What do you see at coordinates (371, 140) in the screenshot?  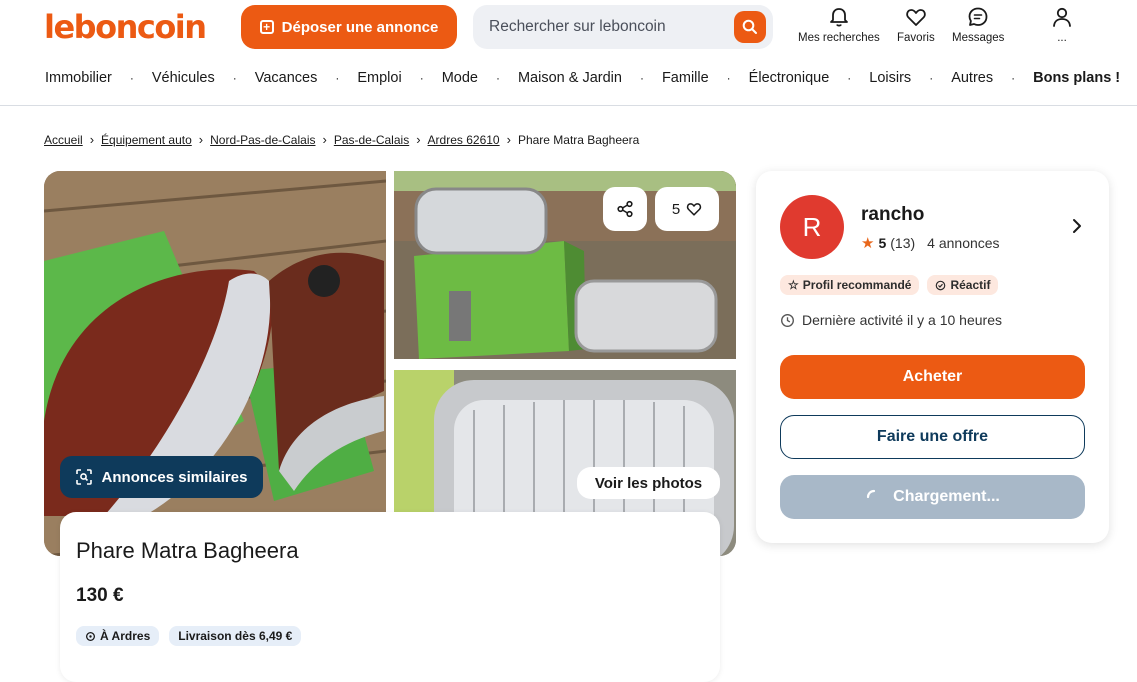 I see `breadcrumb-link: Pas-de-Calais` at bounding box center [371, 140].